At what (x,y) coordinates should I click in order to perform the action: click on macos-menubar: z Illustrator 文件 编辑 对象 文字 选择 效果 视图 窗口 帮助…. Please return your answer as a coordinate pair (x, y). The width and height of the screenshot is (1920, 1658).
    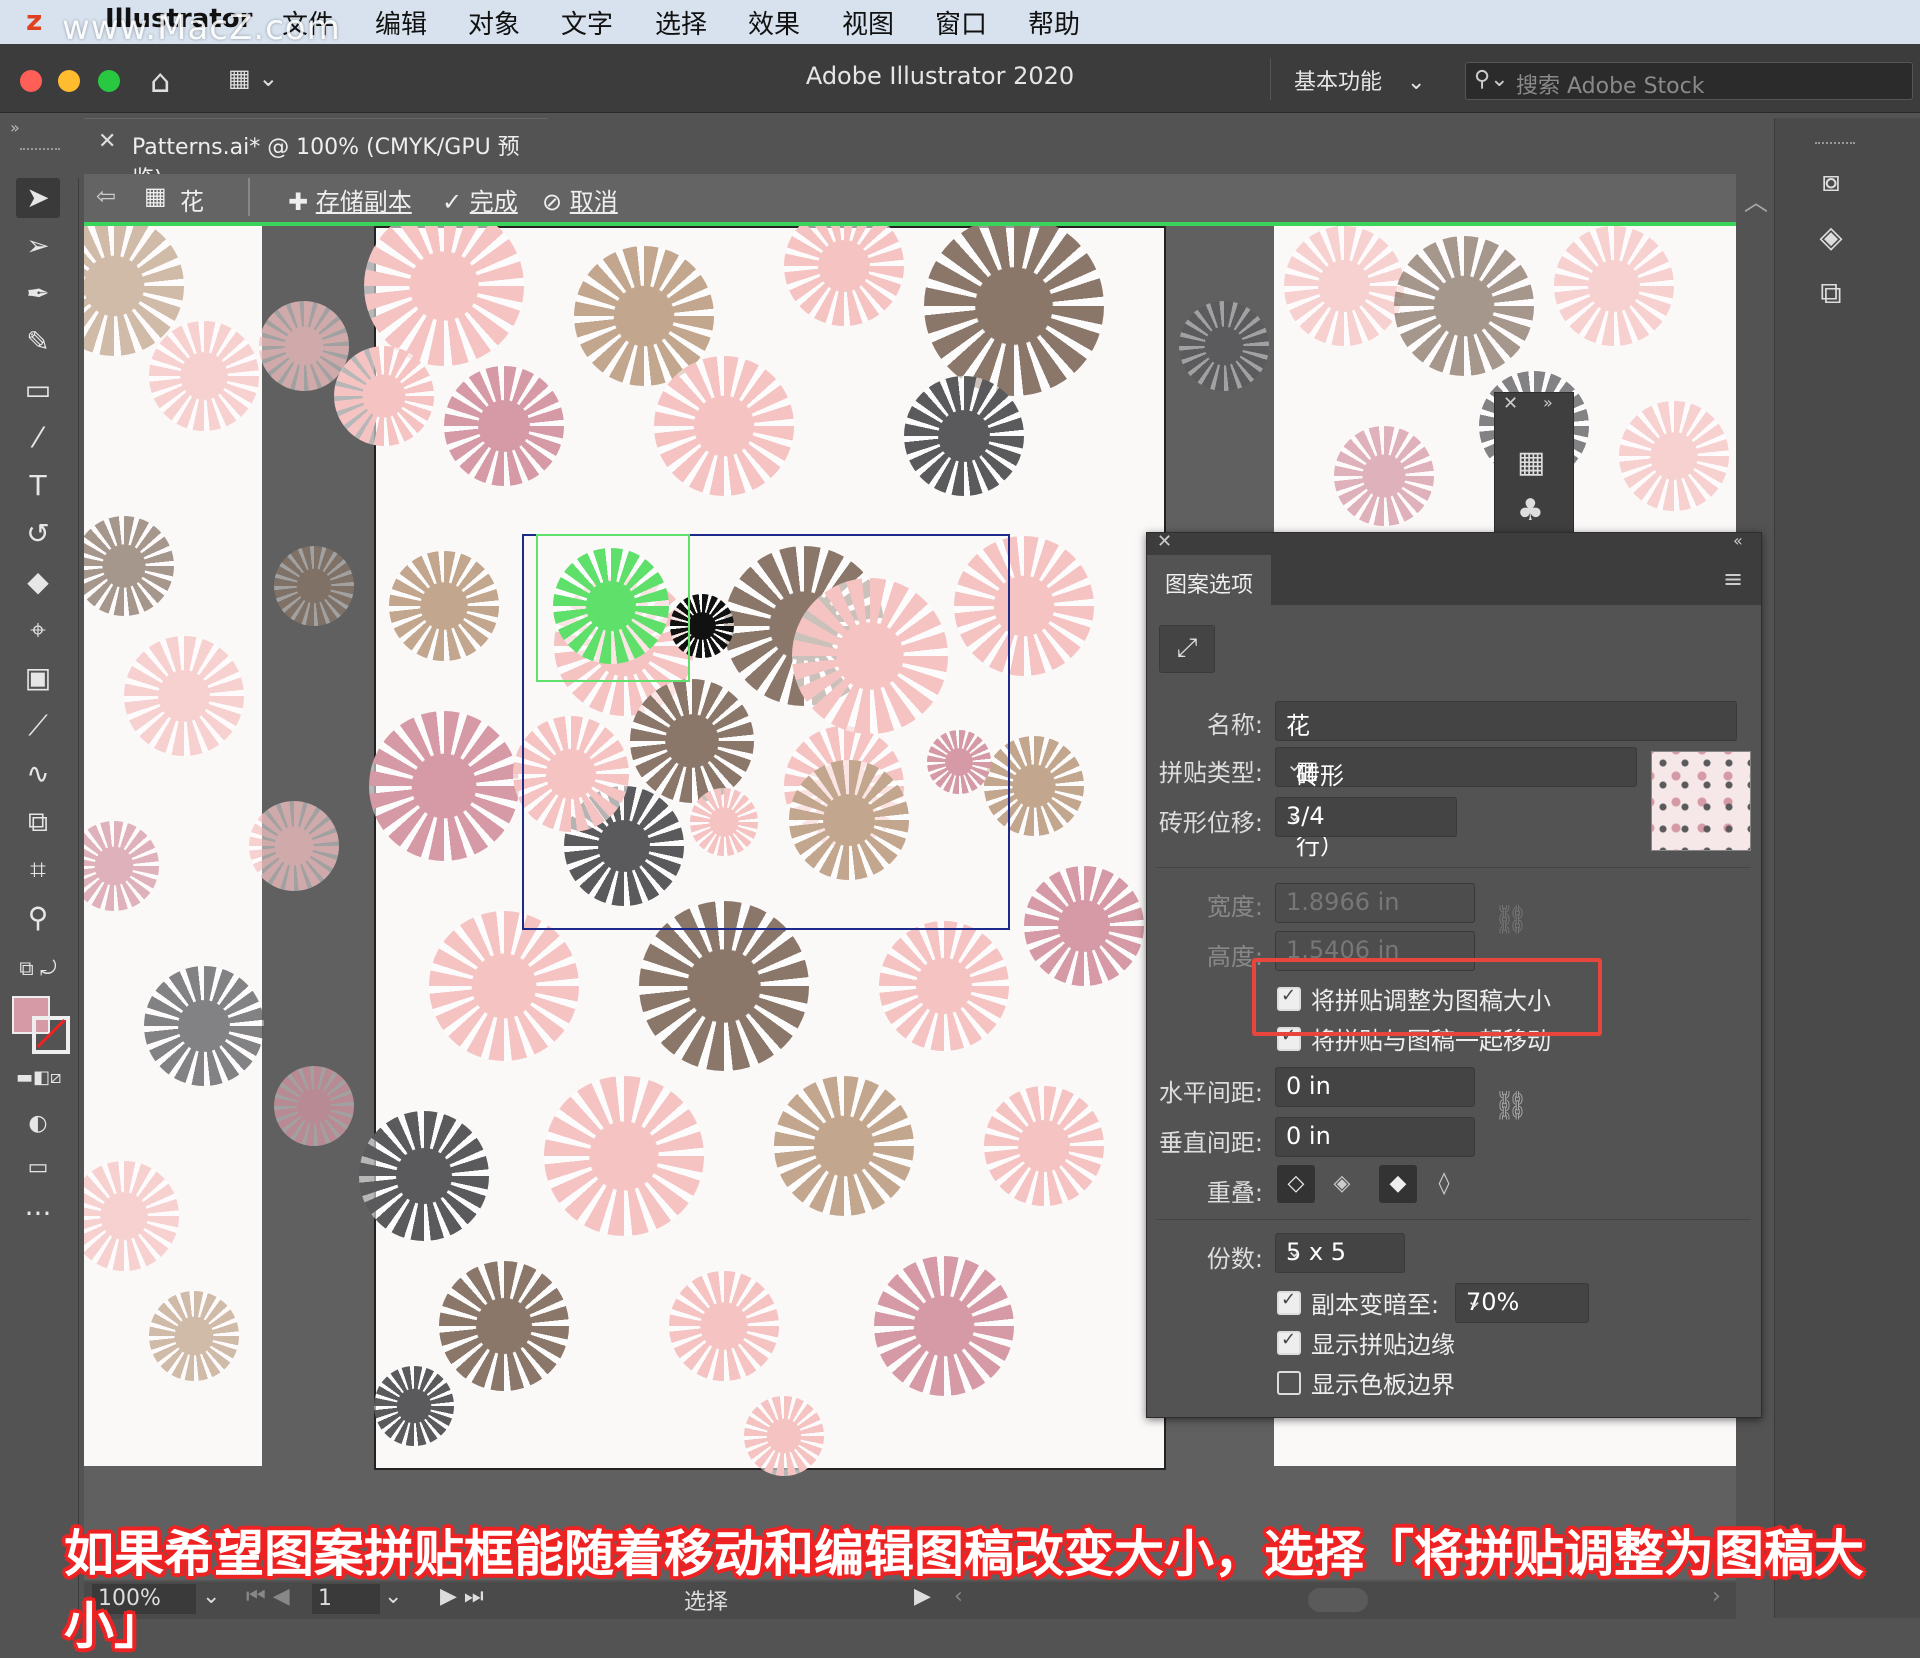
    Looking at the image, I should click on (960, 24).